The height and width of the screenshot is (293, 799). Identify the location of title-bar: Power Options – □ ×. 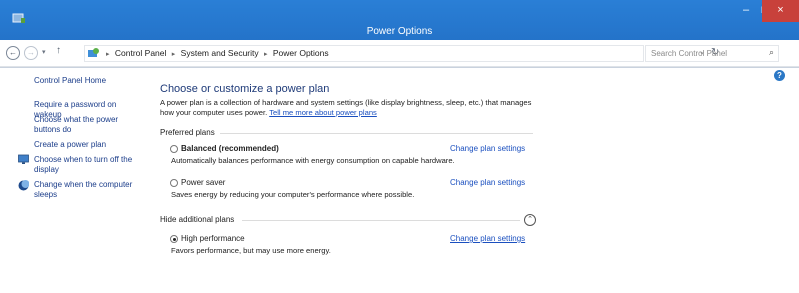
(399, 20).